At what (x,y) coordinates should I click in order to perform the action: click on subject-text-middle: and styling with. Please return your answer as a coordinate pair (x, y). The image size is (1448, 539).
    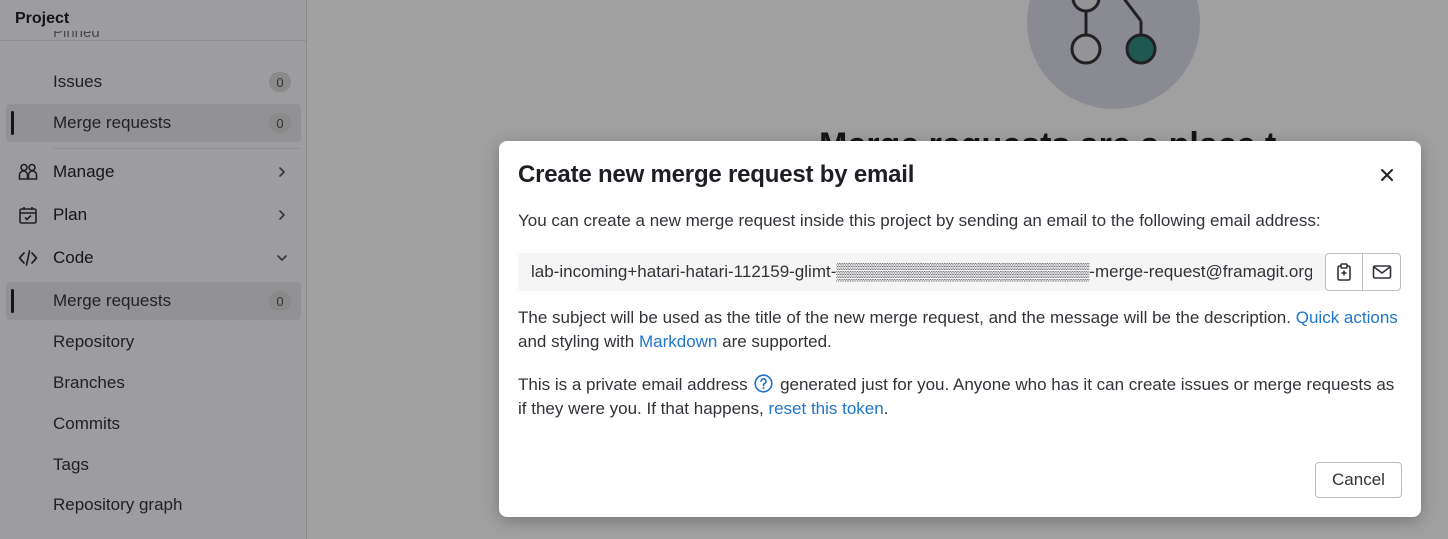
    Looking at the image, I should click on (576, 341).